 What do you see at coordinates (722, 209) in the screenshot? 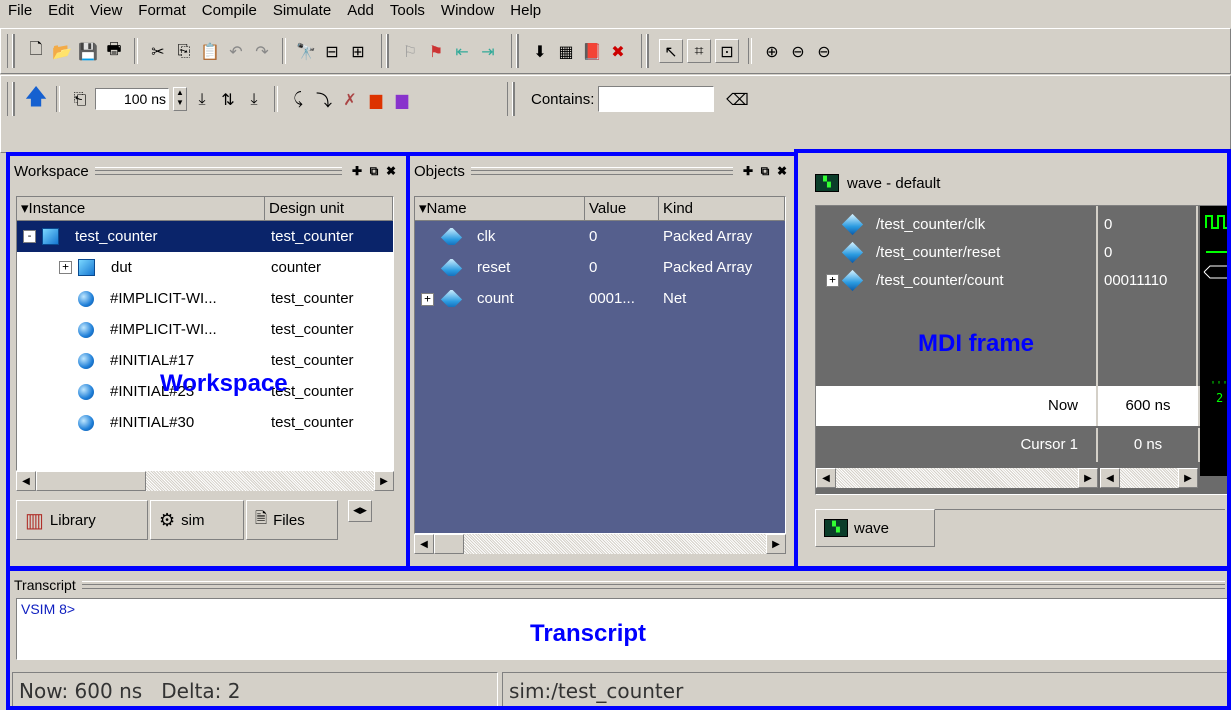
I see `col-kind: Kind` at bounding box center [722, 209].